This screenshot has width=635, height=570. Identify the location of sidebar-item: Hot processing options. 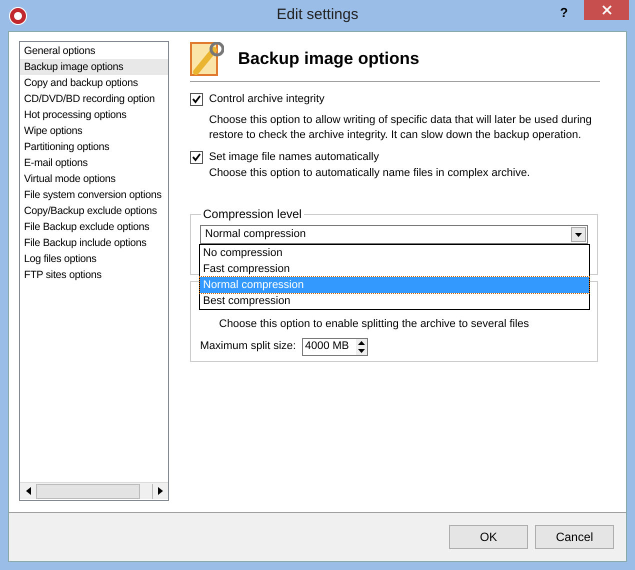
(94, 115).